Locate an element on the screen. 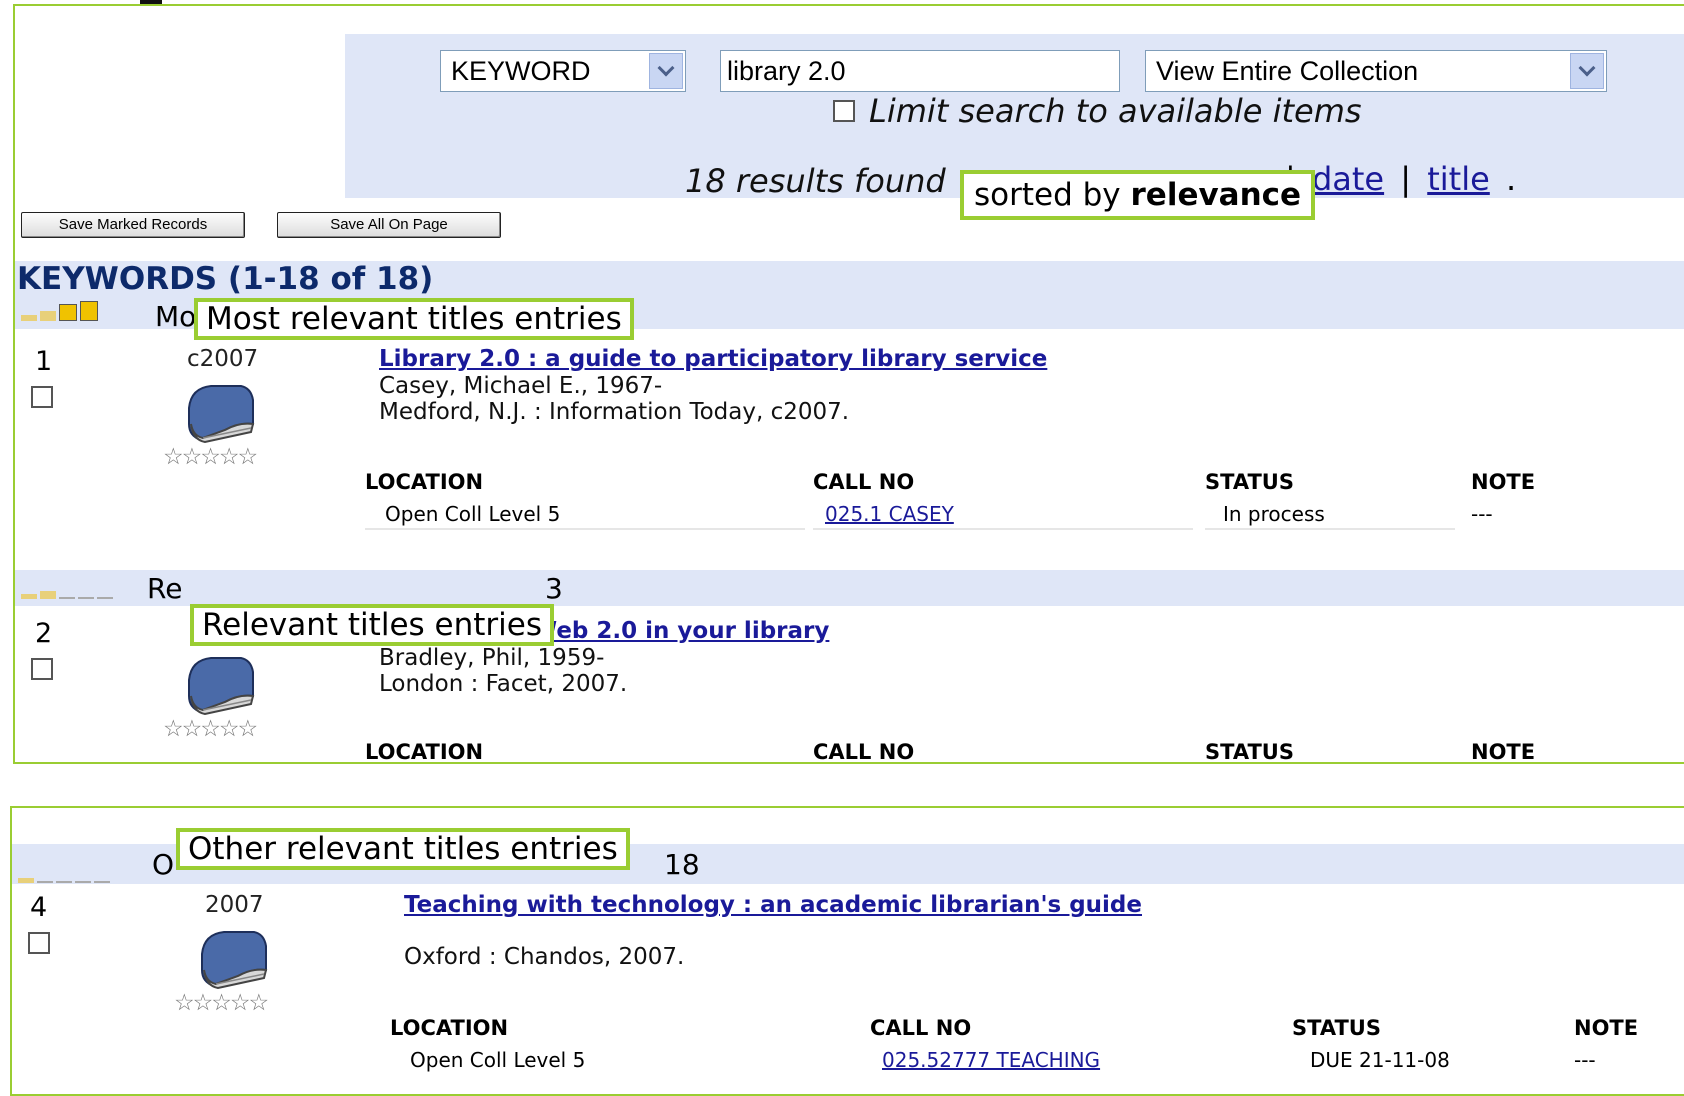 The image size is (1684, 1096). sort-trailing: . is located at coordinates (1511, 179).